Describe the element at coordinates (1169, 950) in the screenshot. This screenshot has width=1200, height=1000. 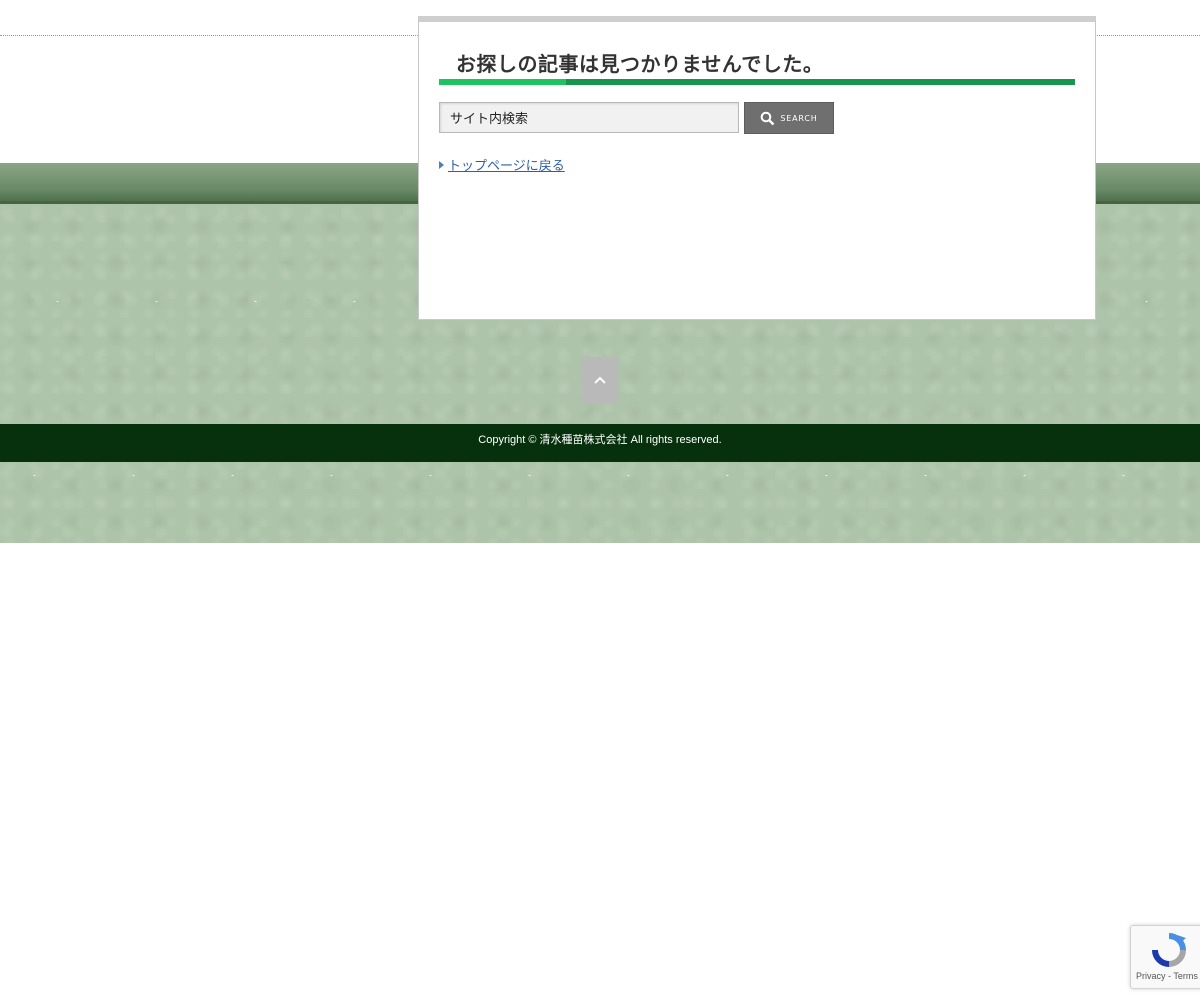
I see `recaptcha-icon` at that location.